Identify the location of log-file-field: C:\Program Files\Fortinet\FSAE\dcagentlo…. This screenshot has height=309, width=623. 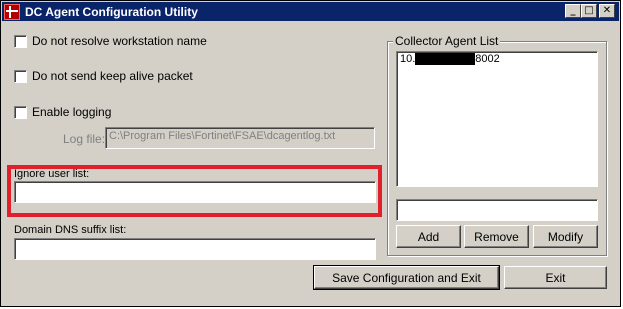
(240, 138).